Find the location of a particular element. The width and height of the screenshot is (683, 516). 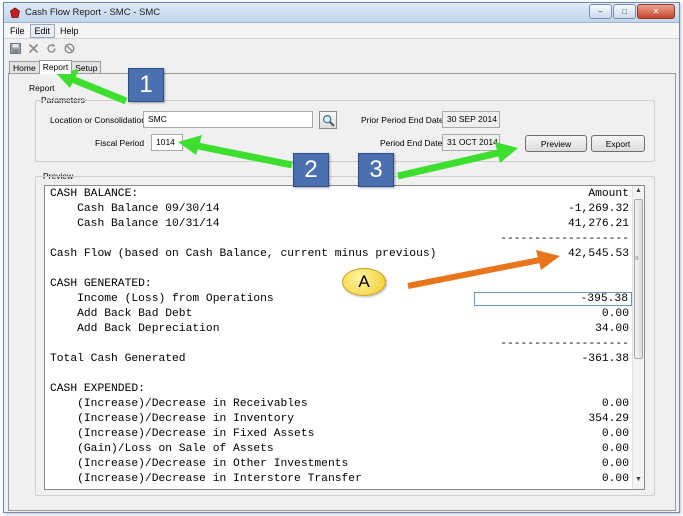

cancel-icon is located at coordinates (69, 49).